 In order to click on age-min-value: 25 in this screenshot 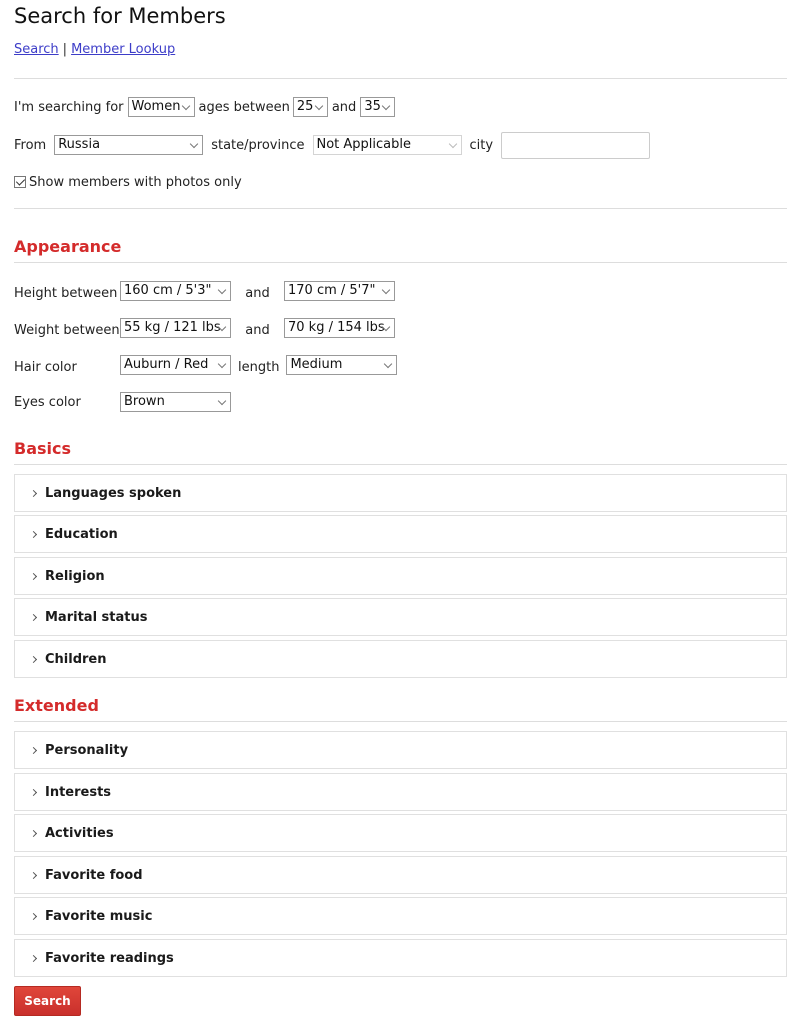, I will do `click(305, 106)`.